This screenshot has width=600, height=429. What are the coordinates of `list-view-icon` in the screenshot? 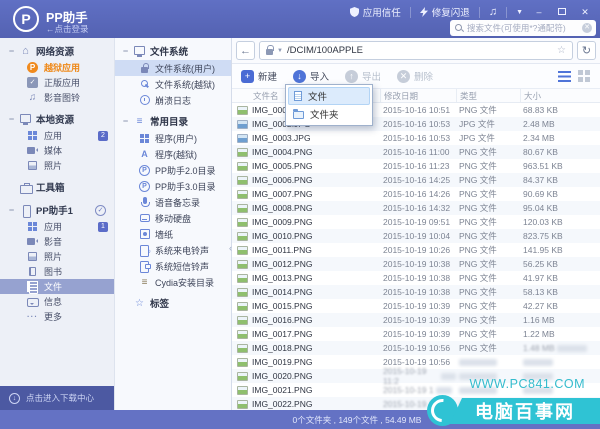 It's located at (564, 76).